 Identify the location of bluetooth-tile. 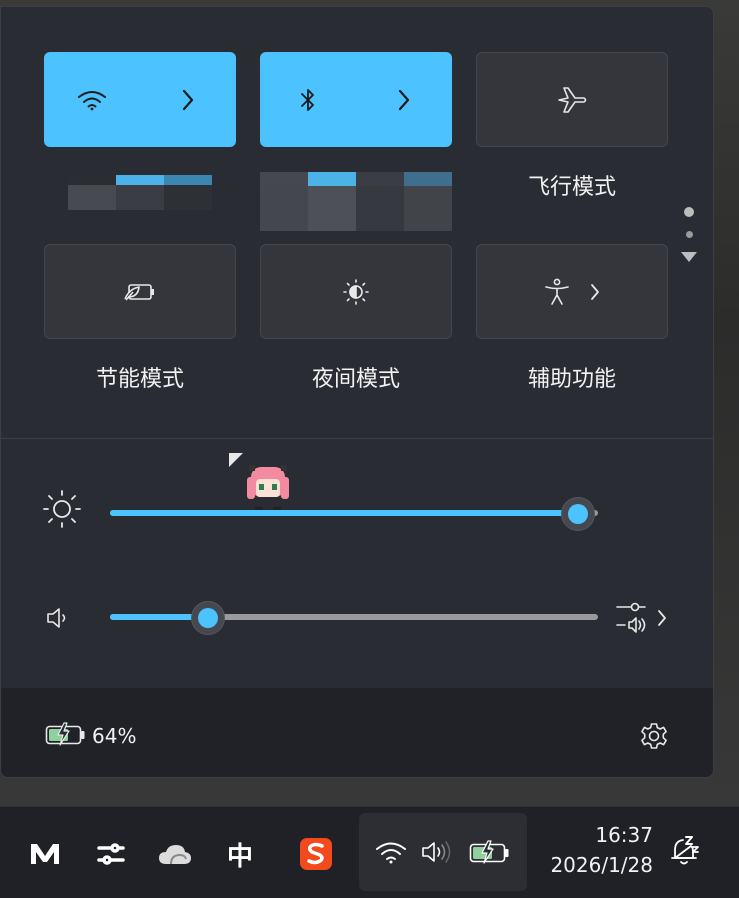
(356, 99).